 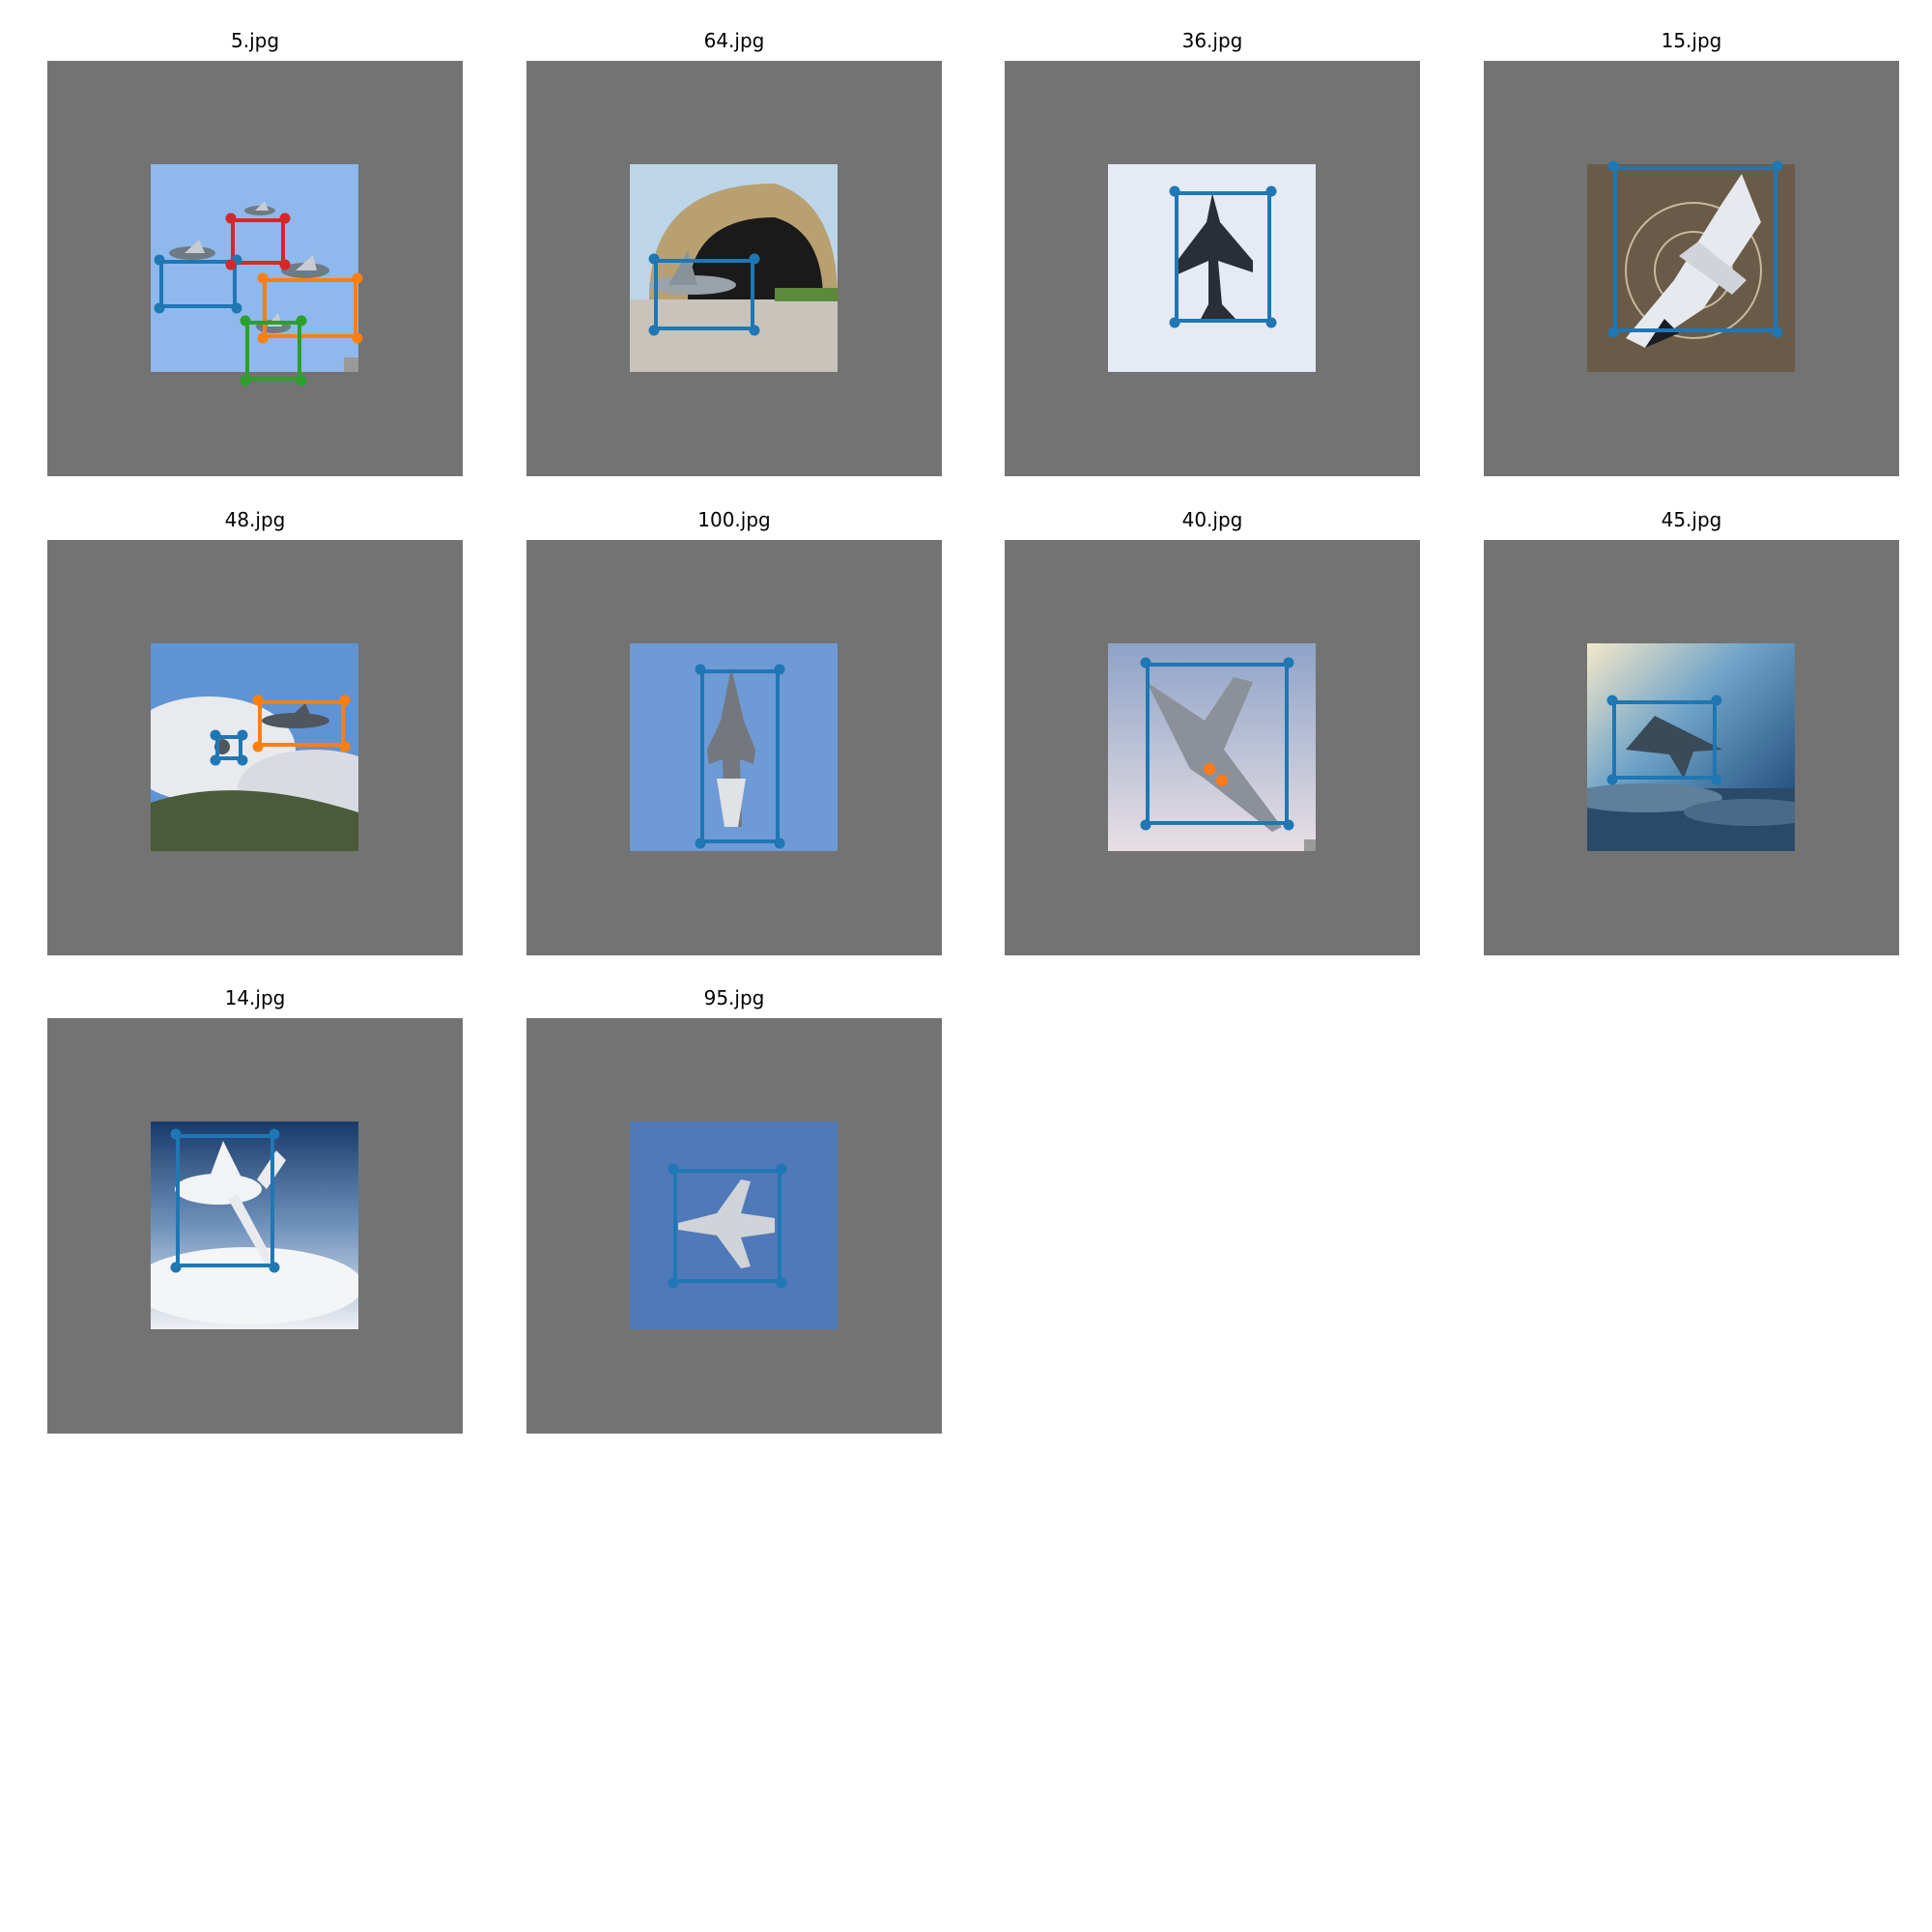 What do you see at coordinates (255, 40) in the screenshot?
I see `panel-title: 5.jpg` at bounding box center [255, 40].